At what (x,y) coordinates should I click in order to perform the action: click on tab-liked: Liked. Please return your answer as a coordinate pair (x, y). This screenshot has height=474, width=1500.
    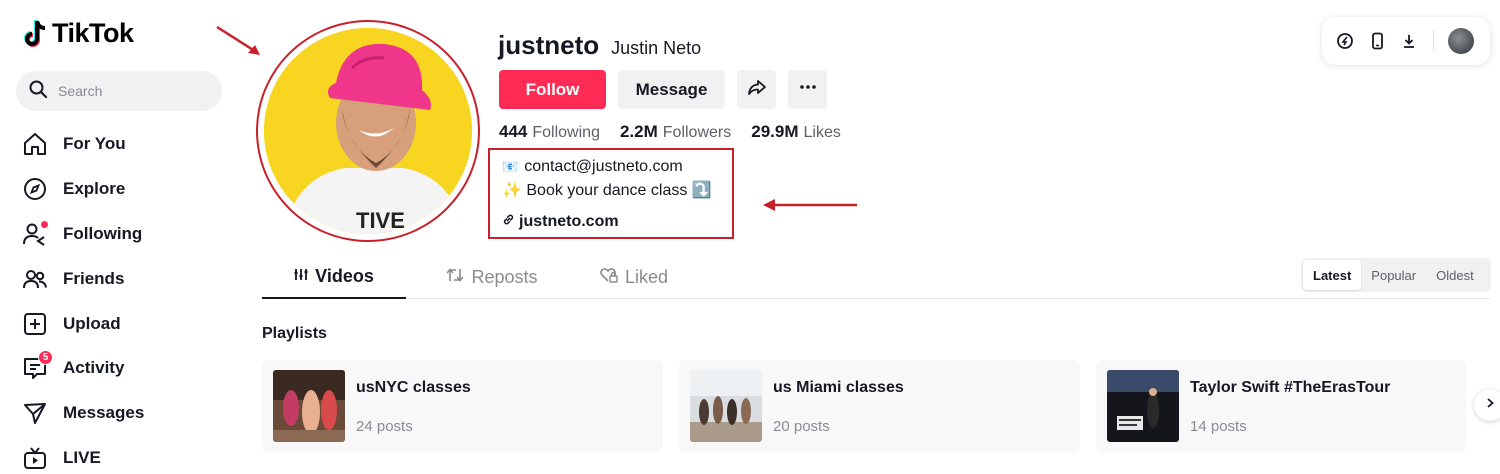
    Looking at the image, I should click on (634, 277).